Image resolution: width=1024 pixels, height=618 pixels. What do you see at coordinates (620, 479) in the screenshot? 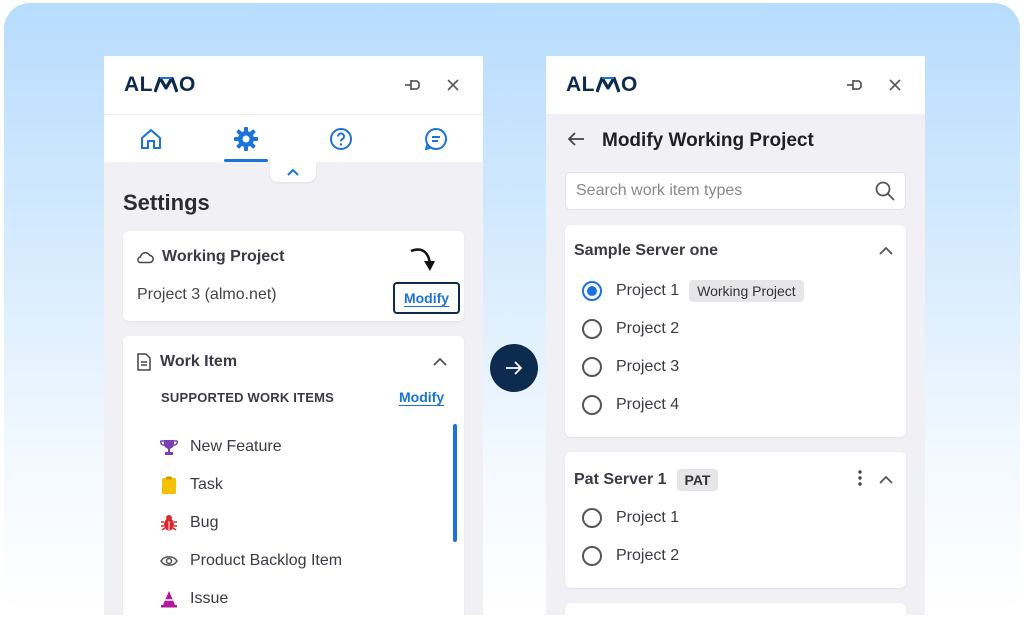
I see `server-name: Pat Server 1` at bounding box center [620, 479].